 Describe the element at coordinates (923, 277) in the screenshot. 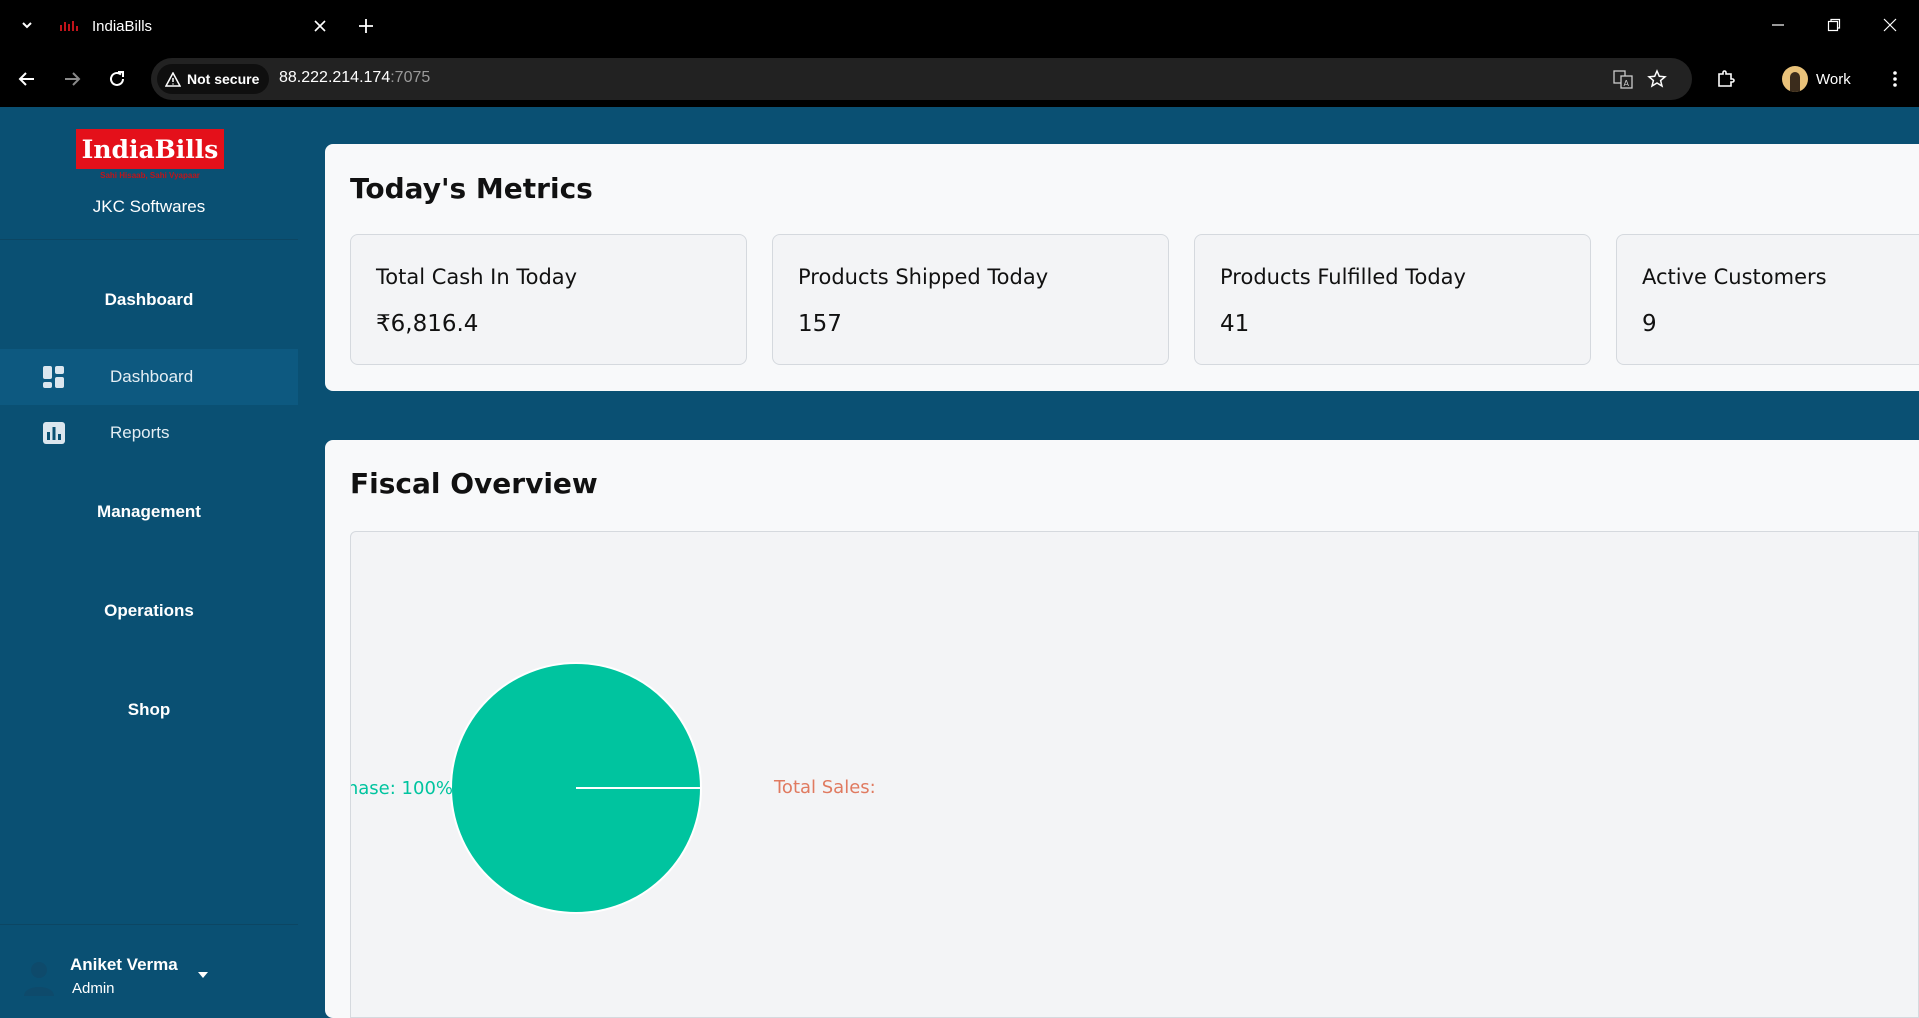

I see `metric-label: Products Shipped Today` at that location.